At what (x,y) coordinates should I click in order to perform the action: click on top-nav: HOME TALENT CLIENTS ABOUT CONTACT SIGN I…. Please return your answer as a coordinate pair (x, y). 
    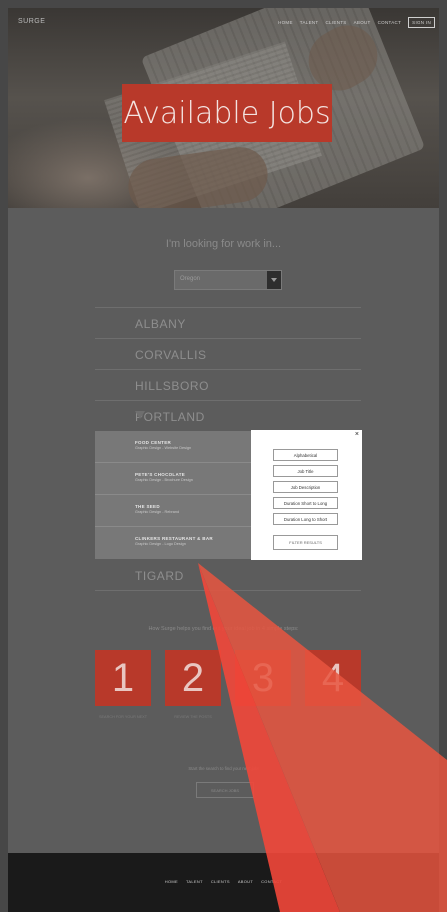
    Looking at the image, I should click on (356, 22).